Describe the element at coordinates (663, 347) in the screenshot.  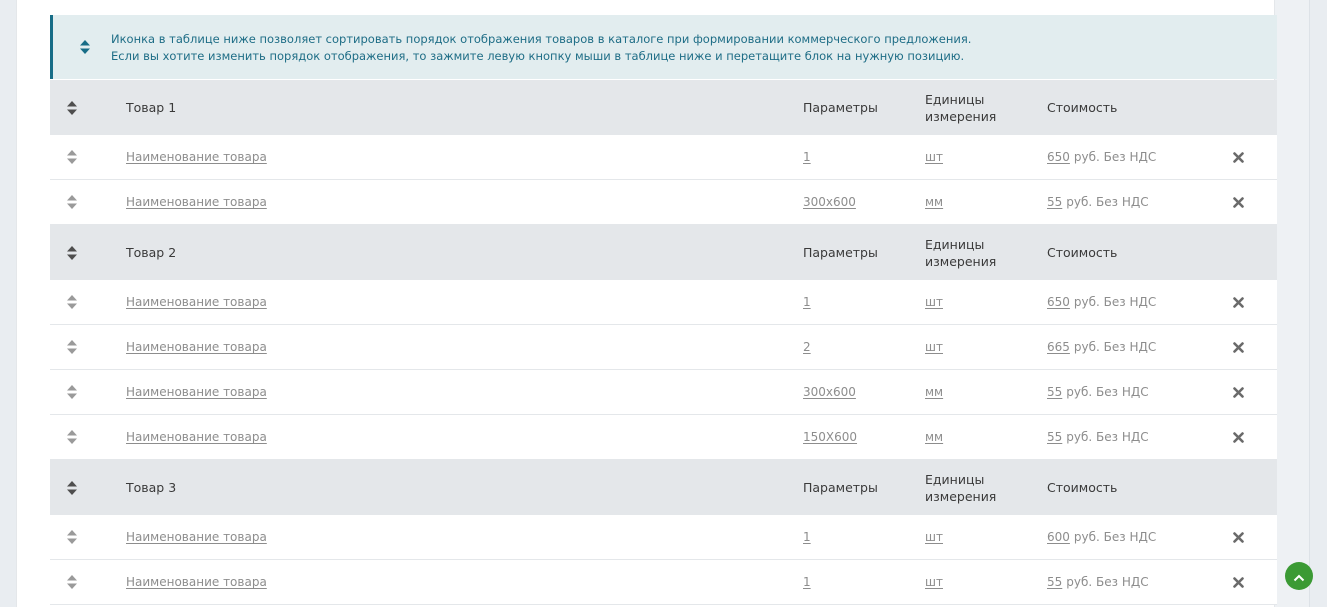
I see `table-row: Наименование товара 2 шт 665 руб. Без НДС` at that location.